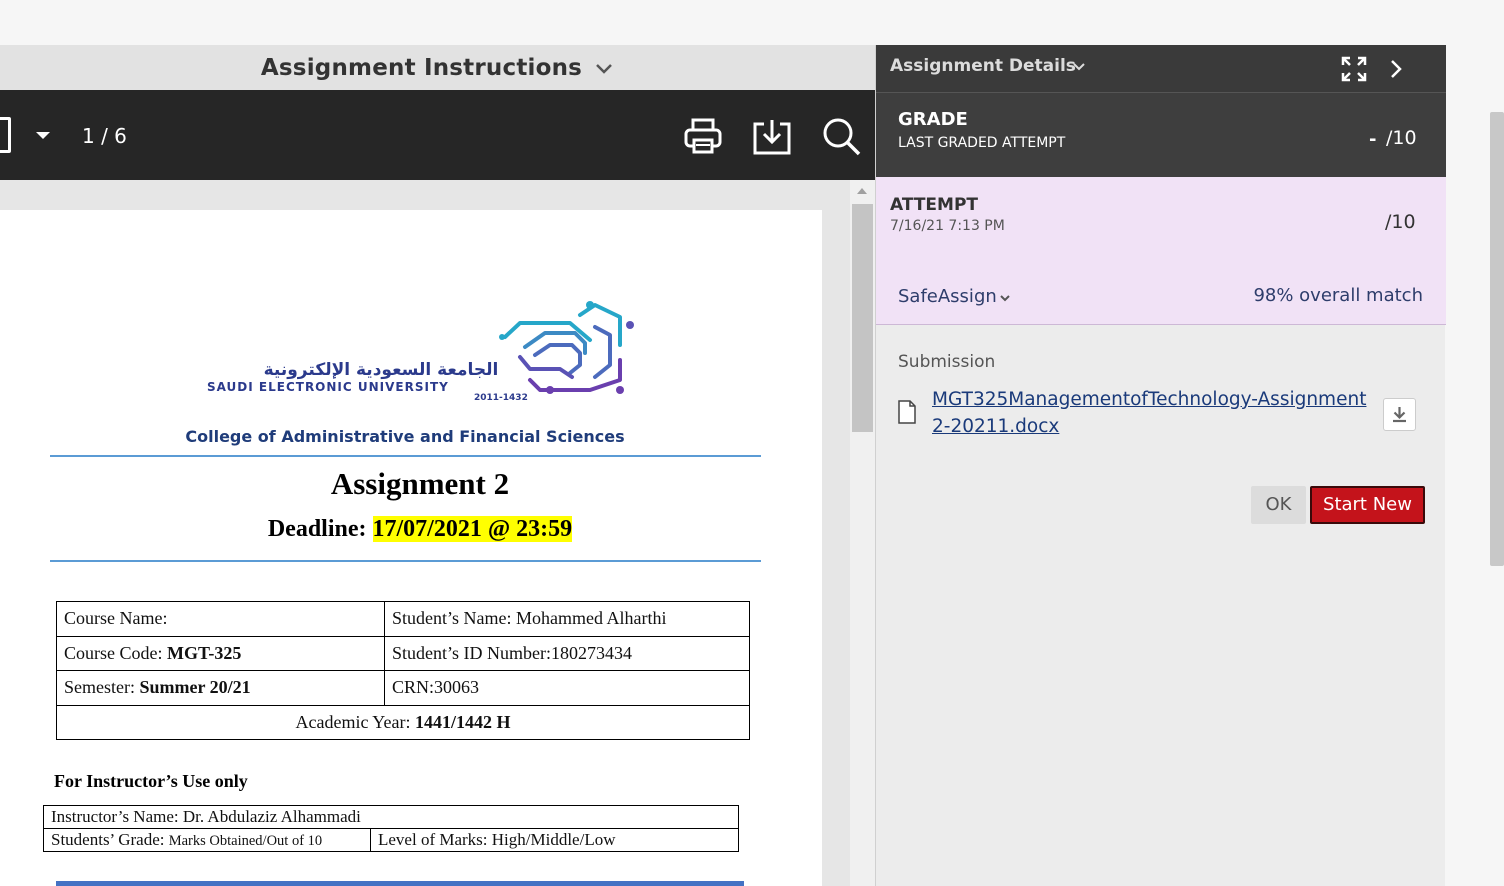 The image size is (1504, 886). What do you see at coordinates (501, 398) in the screenshot?
I see `university-years: 2011-1432` at bounding box center [501, 398].